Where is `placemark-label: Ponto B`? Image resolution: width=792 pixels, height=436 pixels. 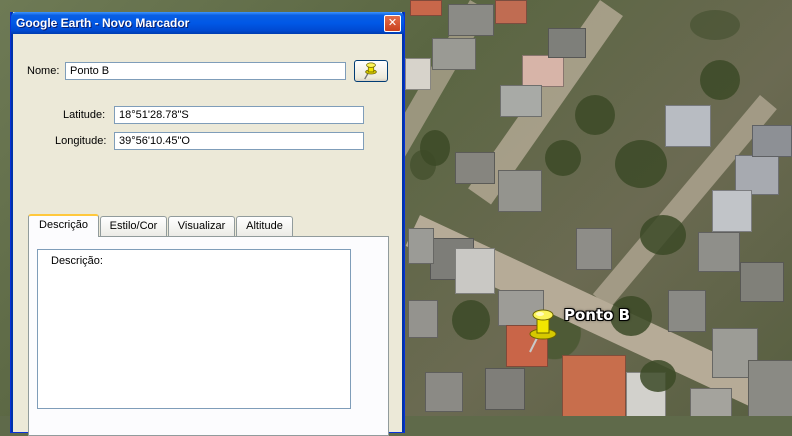 placemark-label: Ponto B is located at coordinates (597, 315).